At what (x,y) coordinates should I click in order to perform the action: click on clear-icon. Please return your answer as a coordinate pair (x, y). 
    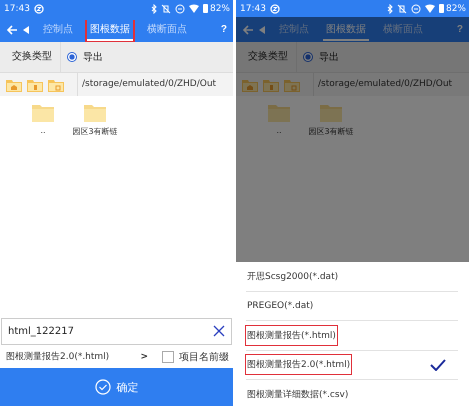
    Looking at the image, I should click on (219, 331).